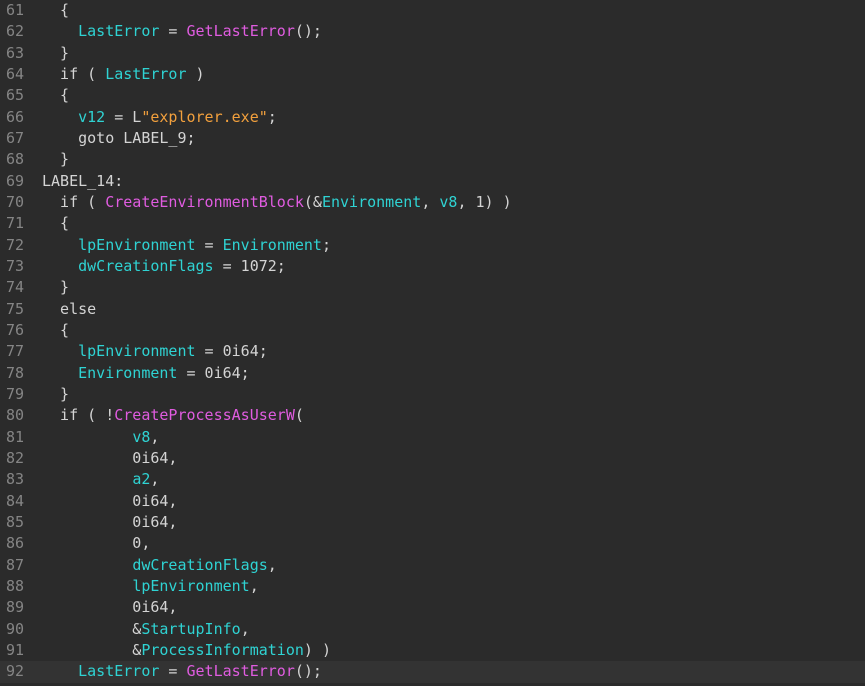 The image size is (865, 686). What do you see at coordinates (15, 73) in the screenshot?
I see `line-number: 64` at bounding box center [15, 73].